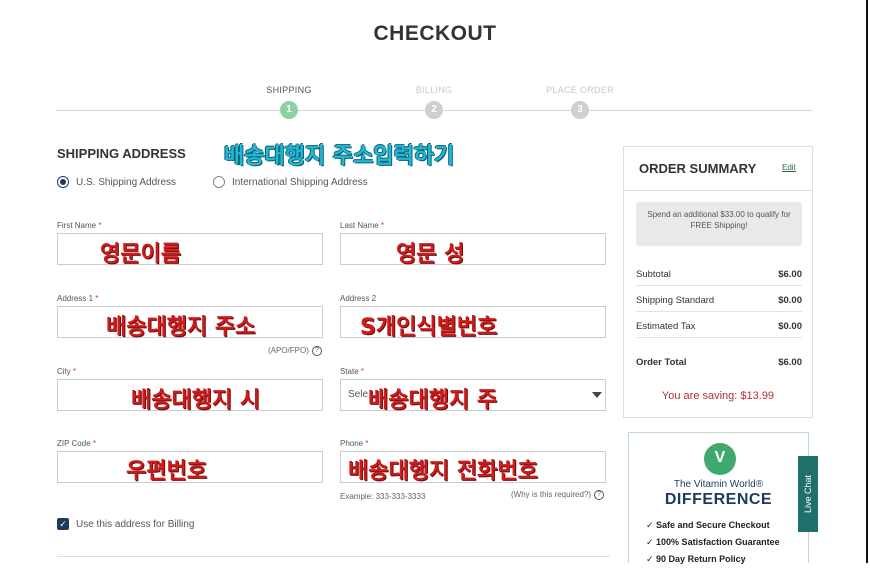  I want to click on edit-link: Edit, so click(789, 167).